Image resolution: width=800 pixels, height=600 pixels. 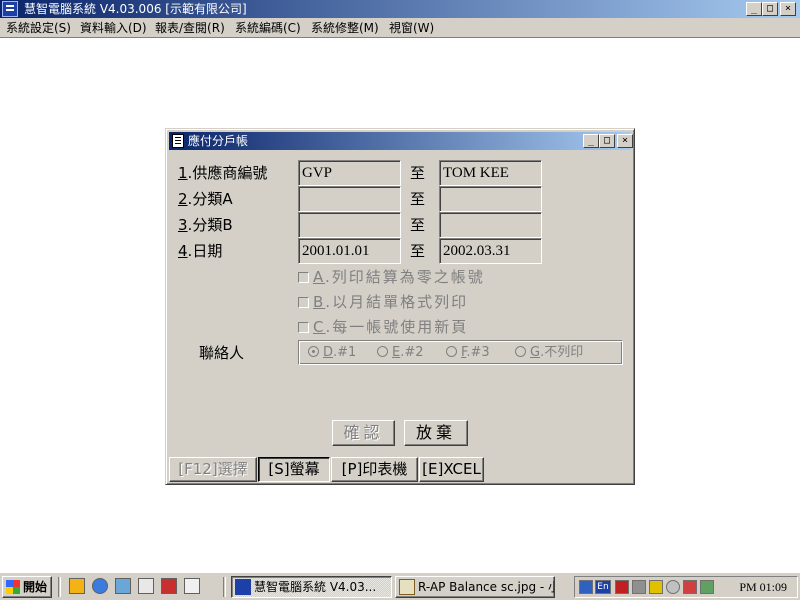 I want to click on app-title-bar: 慧智電腦系統 V4.03.006 [示範有限公司] _ □ ×, so click(x=400, y=9).